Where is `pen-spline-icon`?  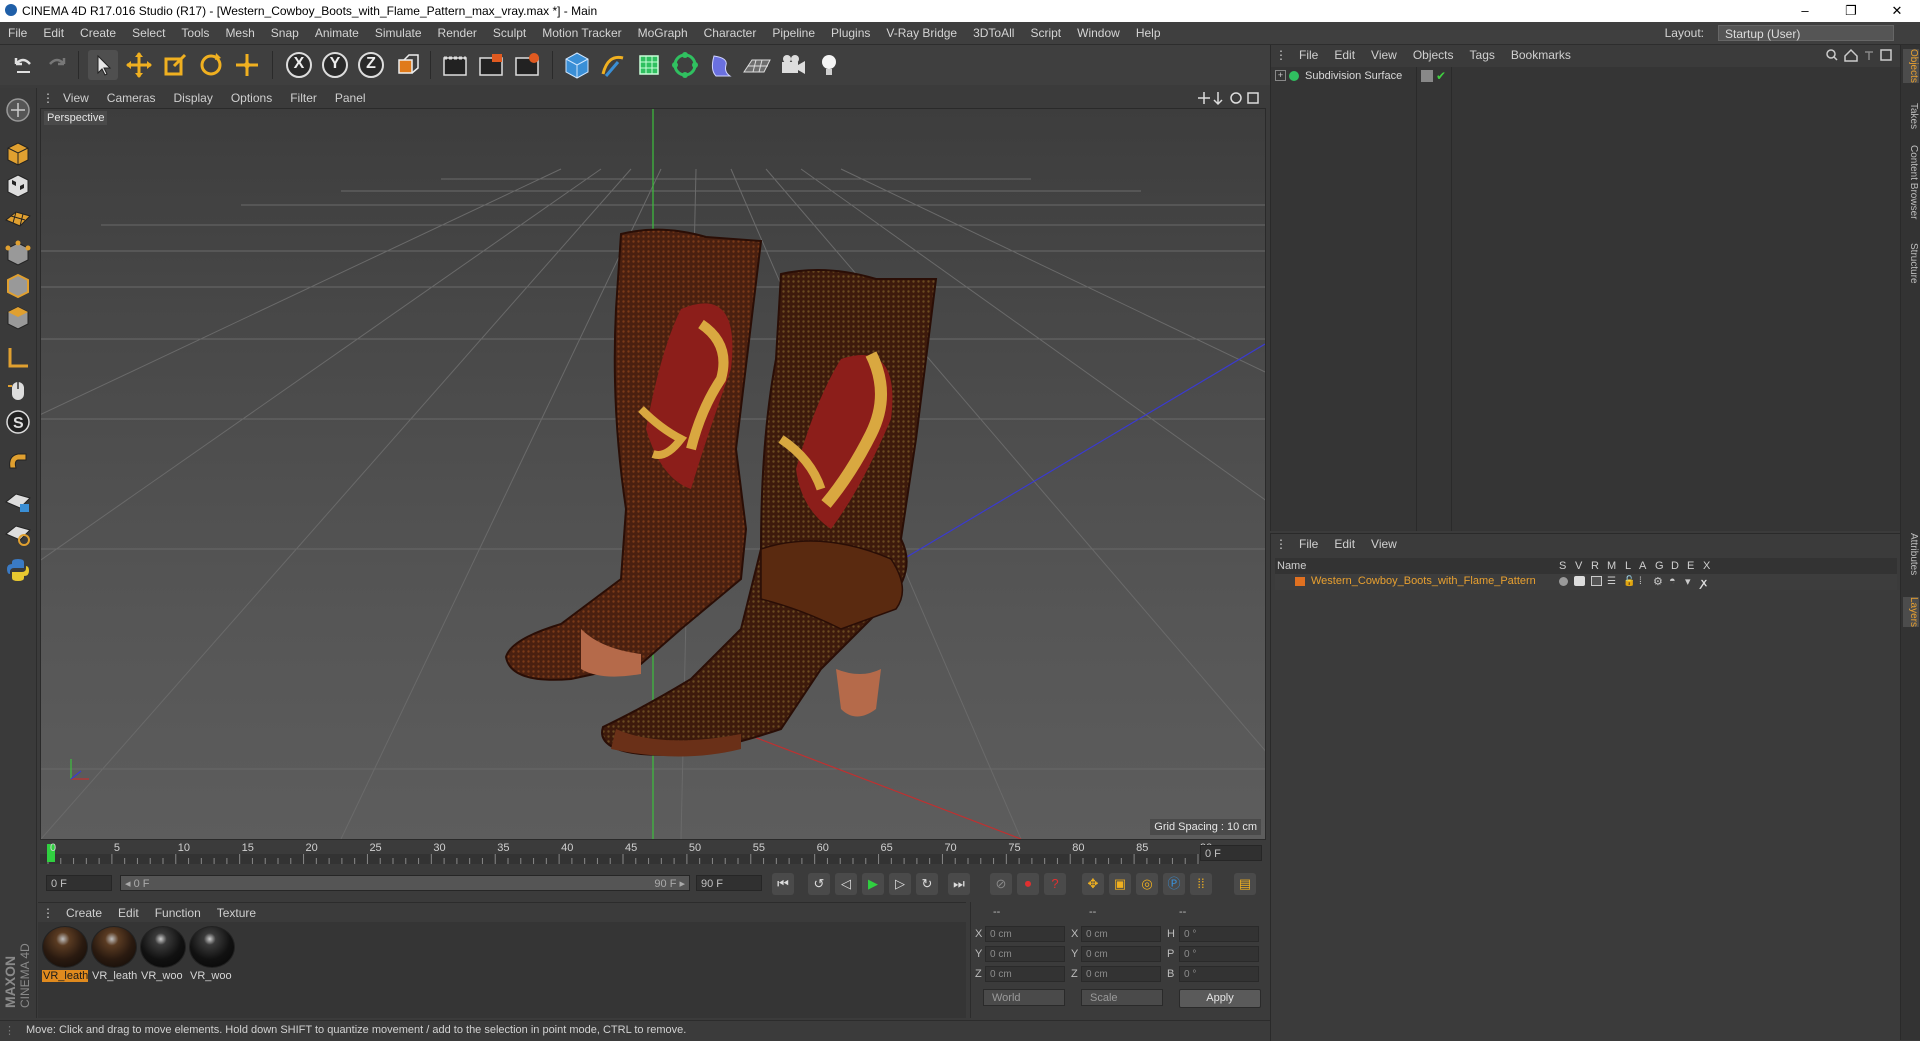 pen-spline-icon is located at coordinates (613, 65).